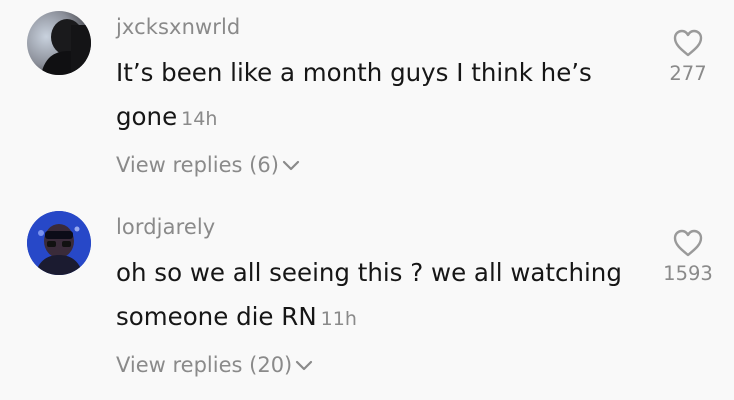 The image size is (734, 400). I want to click on person-blue-avatar-icon, so click(59, 243).